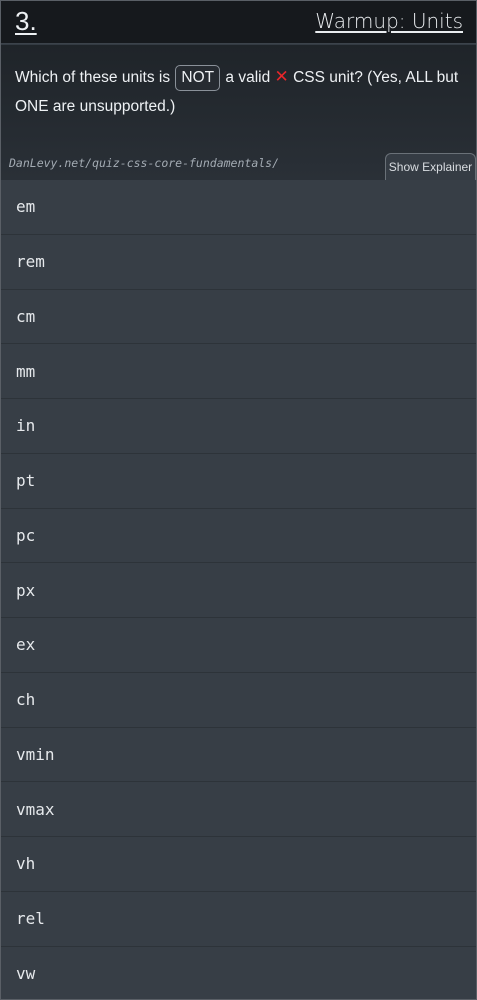 The image size is (477, 1000). I want to click on question-text-part2: a valid, so click(248, 77).